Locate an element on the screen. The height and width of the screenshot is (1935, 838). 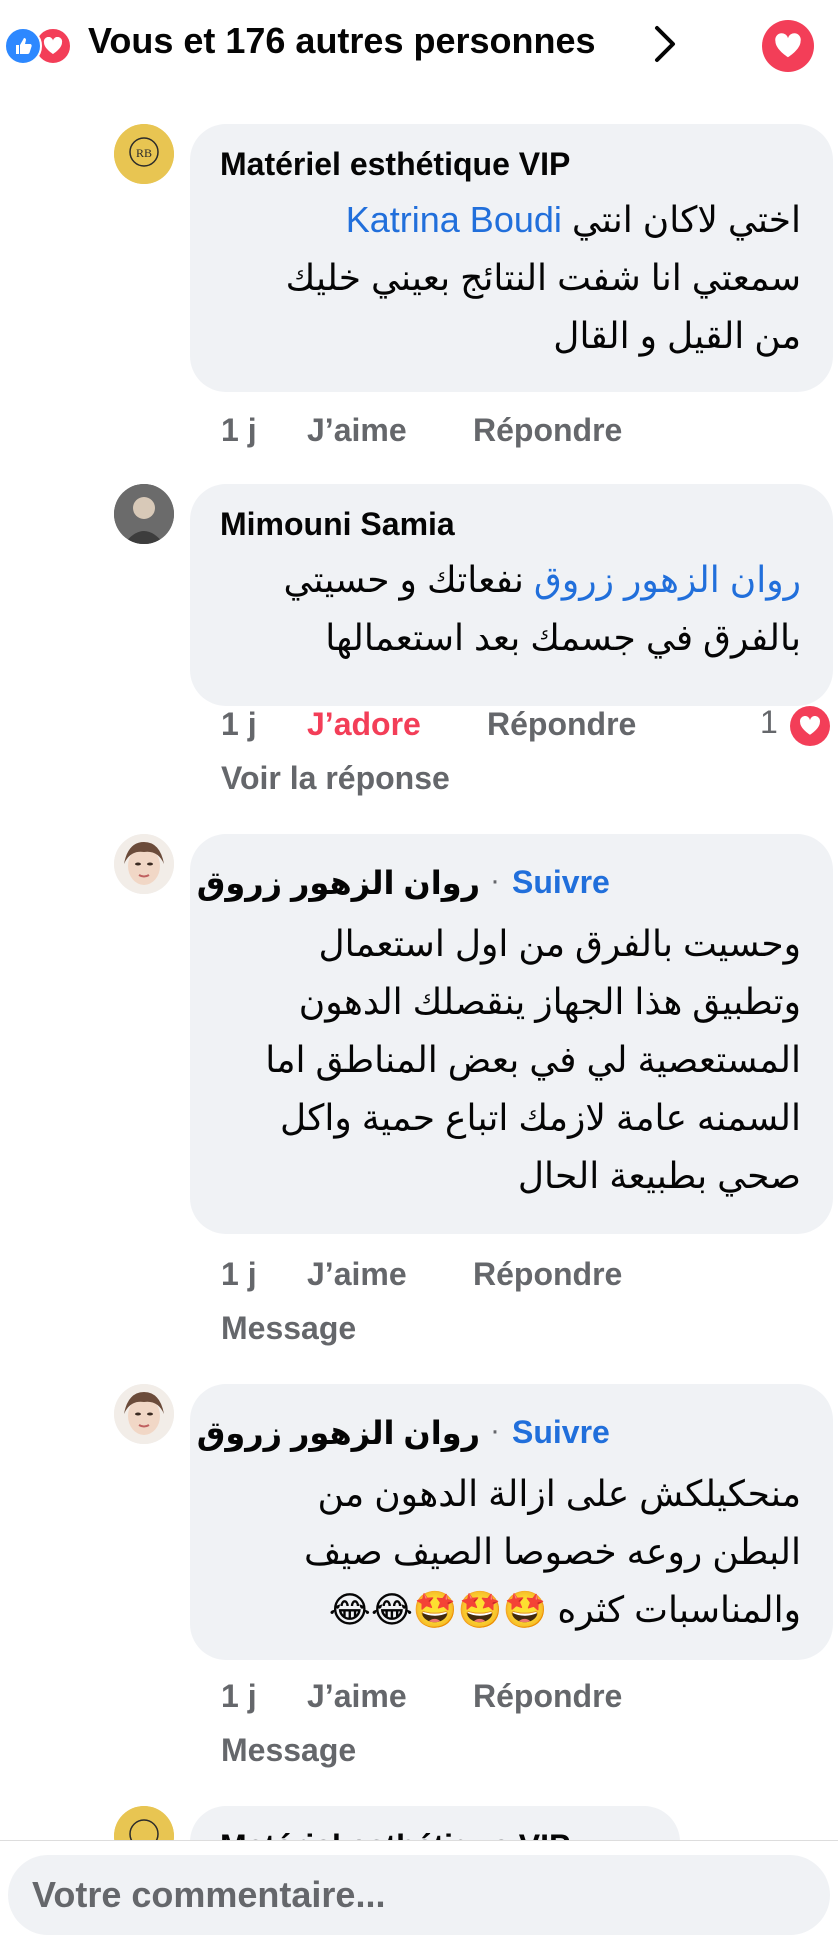
view-replies-link: Voir la réponse is located at coordinates (335, 778).